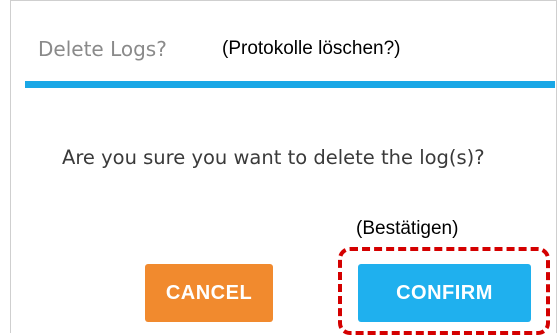  Describe the element at coordinates (102, 49) in the screenshot. I see `dialog-title: Delete Logs?` at that location.